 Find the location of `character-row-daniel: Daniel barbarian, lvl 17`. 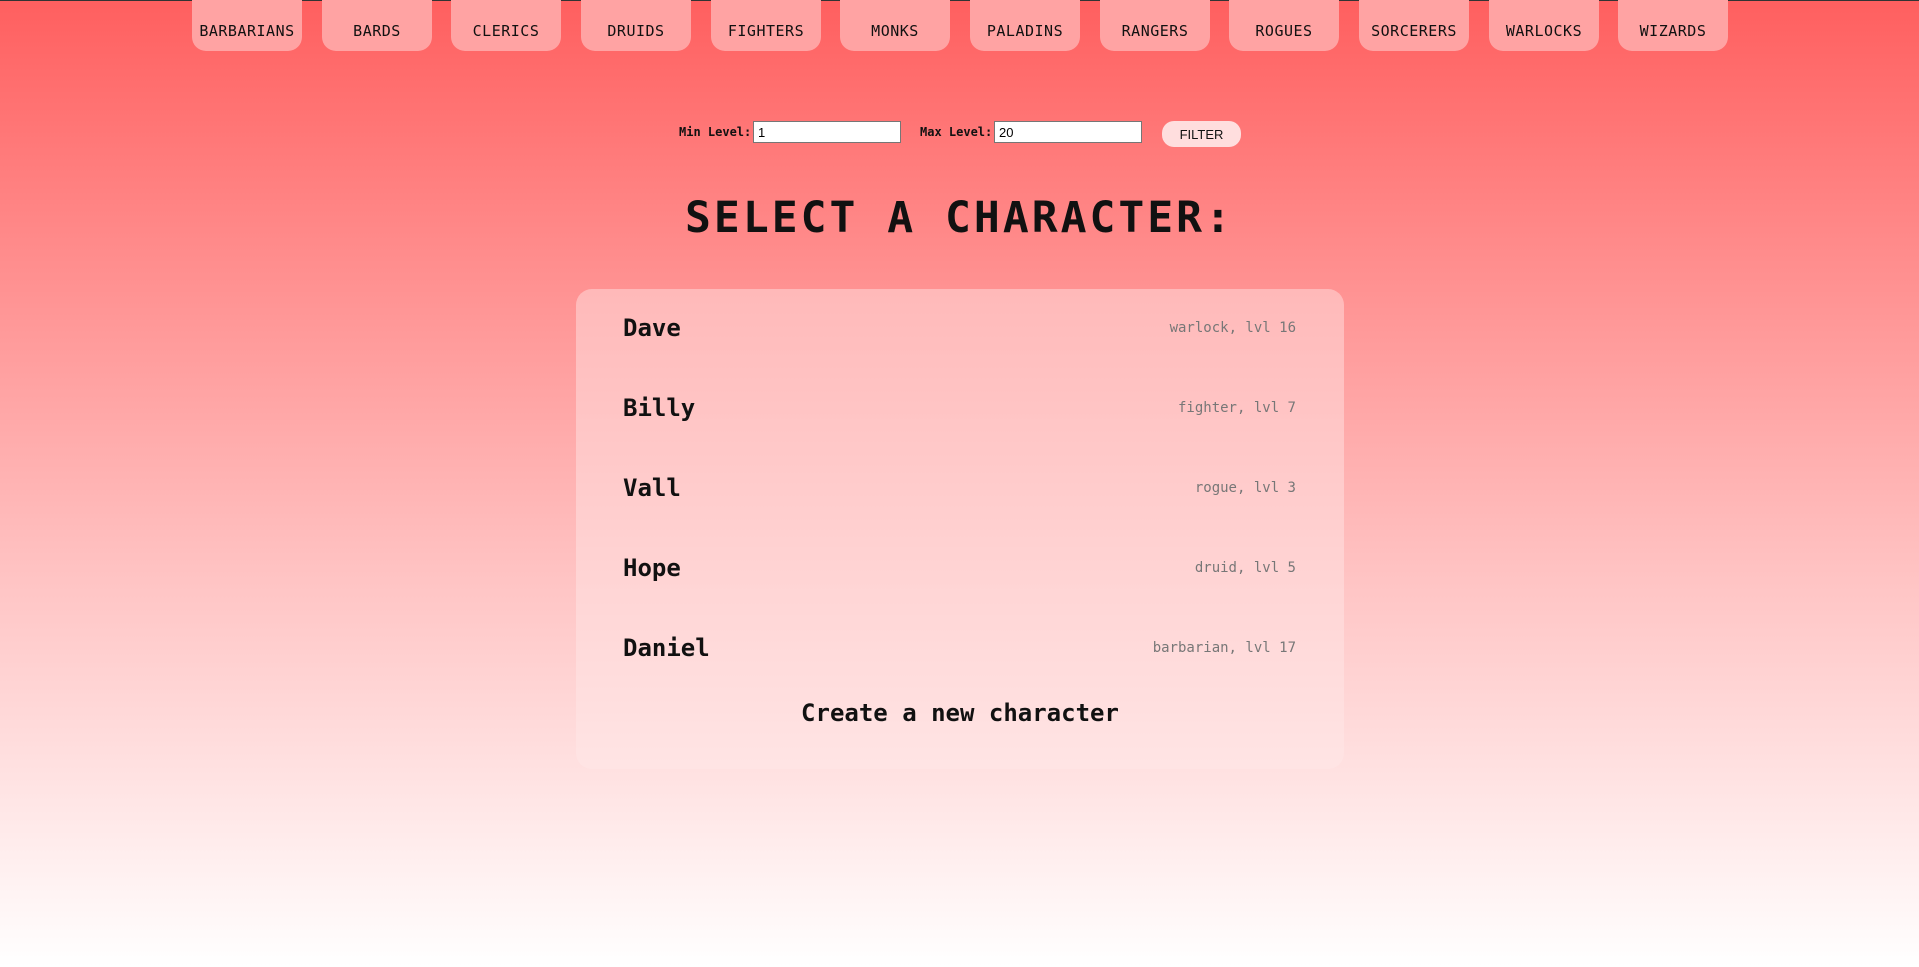

character-row-daniel: Daniel barbarian, lvl 17 is located at coordinates (960, 649).